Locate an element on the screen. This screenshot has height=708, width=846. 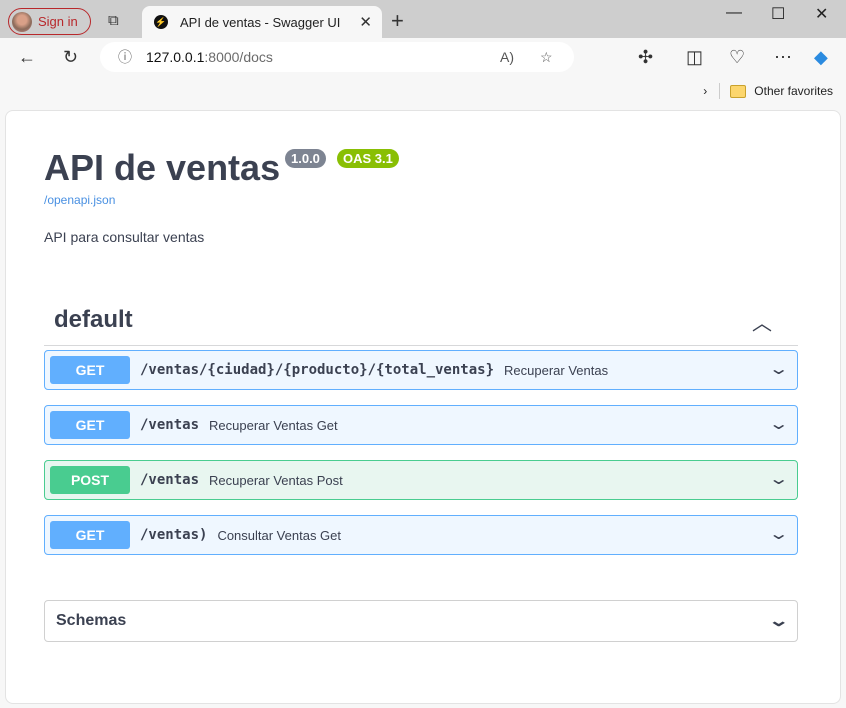
operation-row: GET /ventas Recuperar Ventas Get ⌄ is located at coordinates (421, 425).